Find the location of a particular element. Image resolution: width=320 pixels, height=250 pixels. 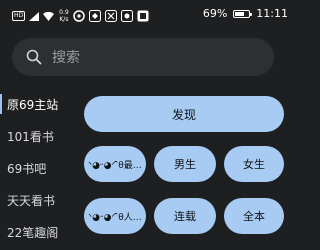

status-bar: HD 0.9 K/s 69% 11:11 is located at coordinates (150, 14).